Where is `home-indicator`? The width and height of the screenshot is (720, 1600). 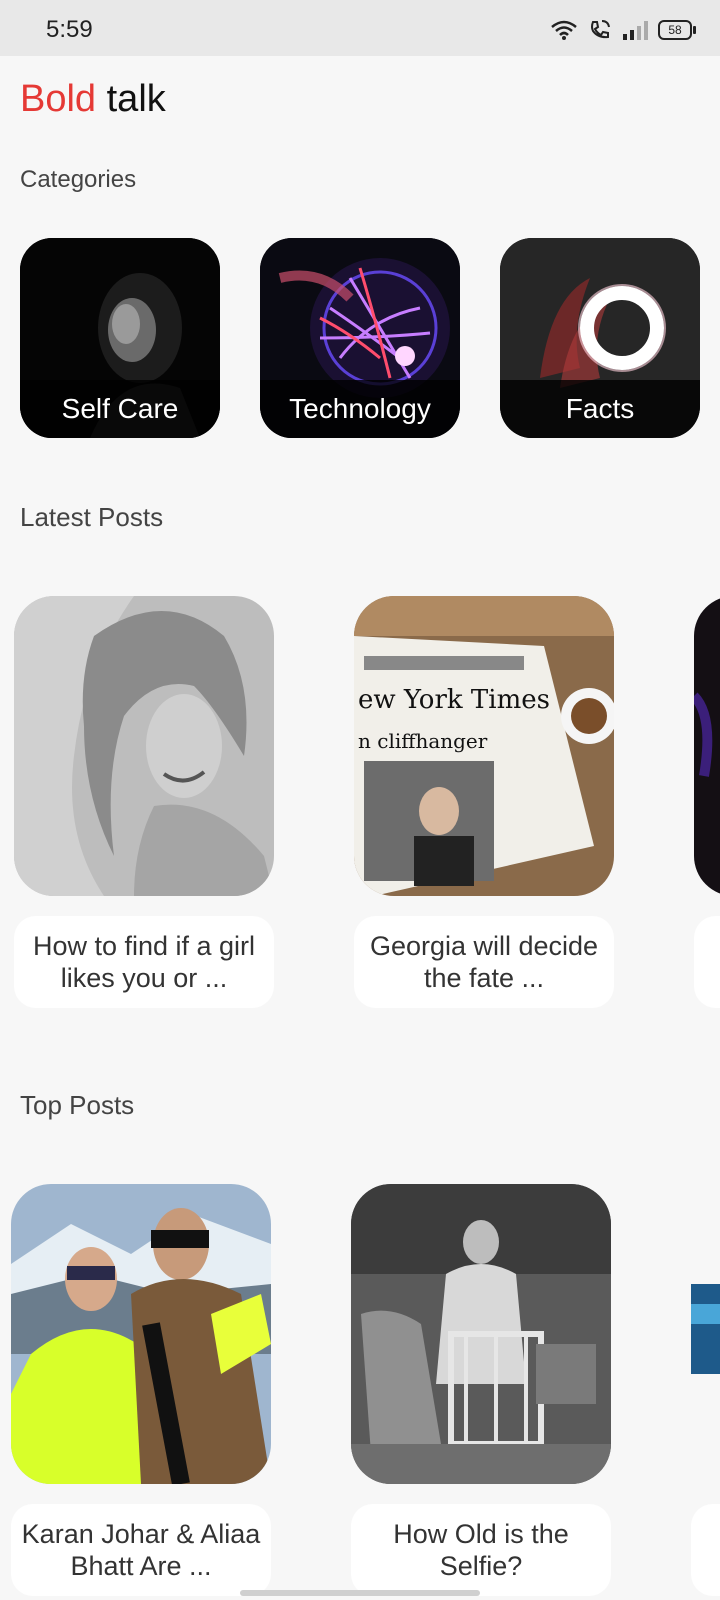
home-indicator is located at coordinates (360, 1593).